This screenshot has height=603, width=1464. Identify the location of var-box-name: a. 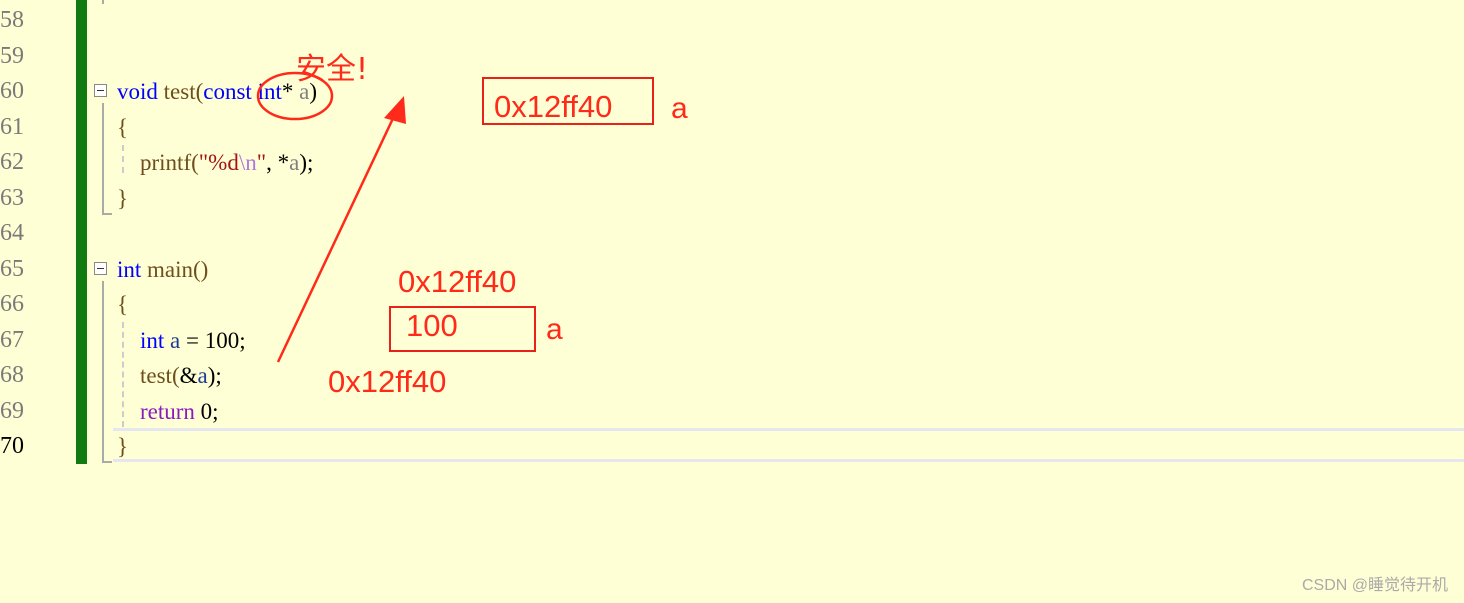
(554, 329).